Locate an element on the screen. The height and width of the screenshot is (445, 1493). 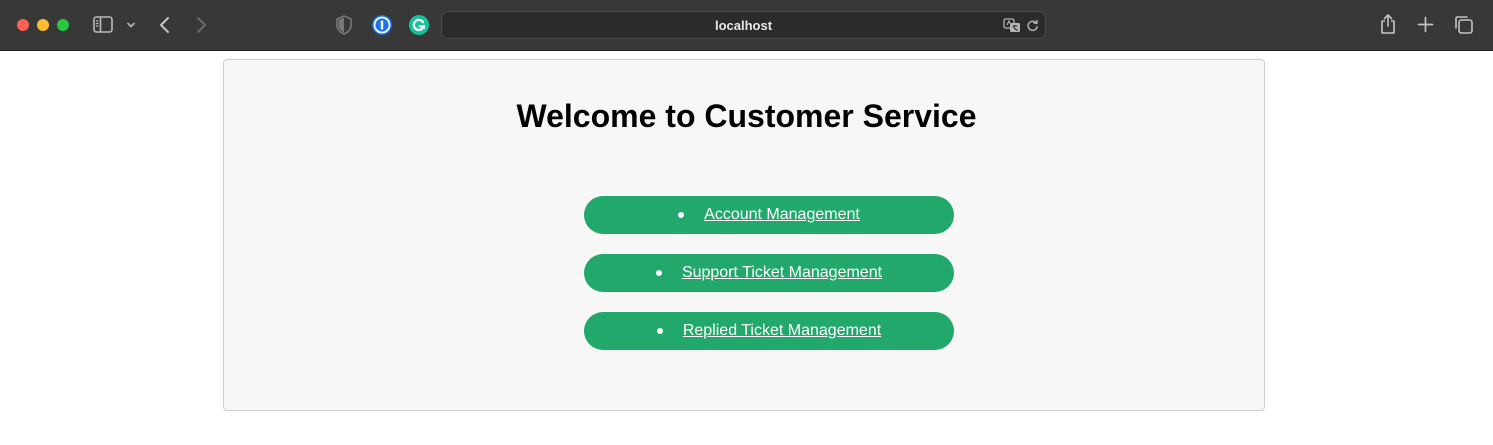
menu-item-support-ticket-management: Support Ticket Management is located at coordinates (769, 273).